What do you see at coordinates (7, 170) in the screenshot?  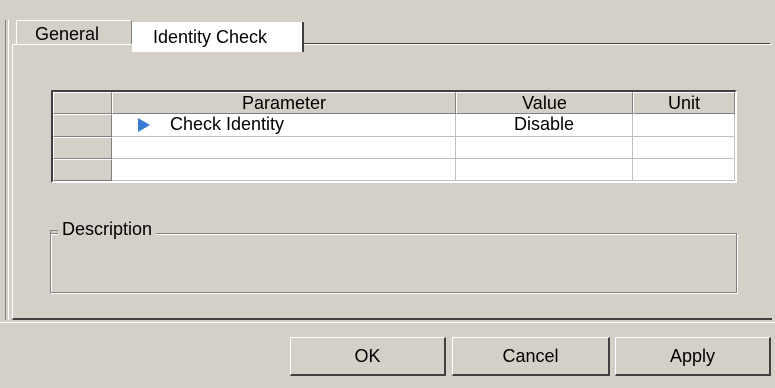 I see `dialog-frame-edge` at bounding box center [7, 170].